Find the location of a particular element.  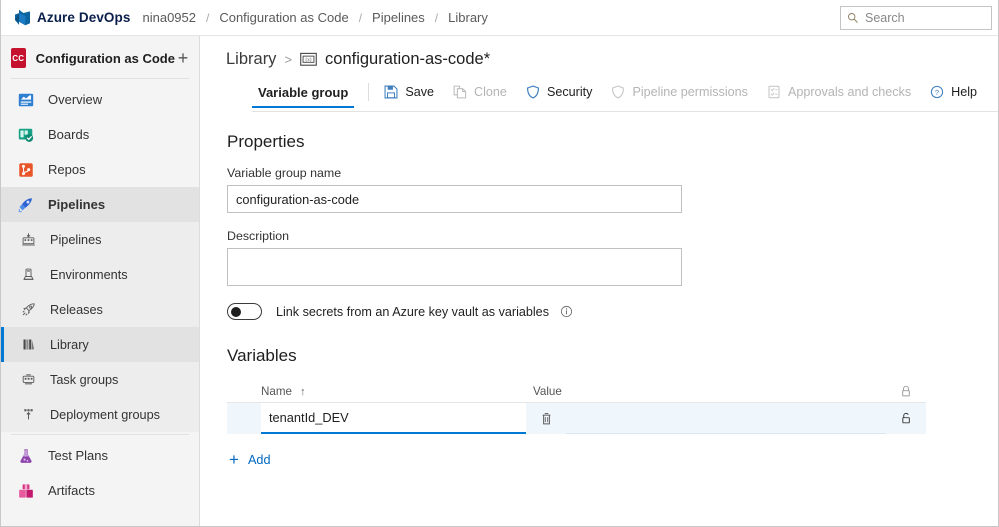

page-breadcrumb: Library > (x) configuration-as-code* is located at coordinates (612, 59).